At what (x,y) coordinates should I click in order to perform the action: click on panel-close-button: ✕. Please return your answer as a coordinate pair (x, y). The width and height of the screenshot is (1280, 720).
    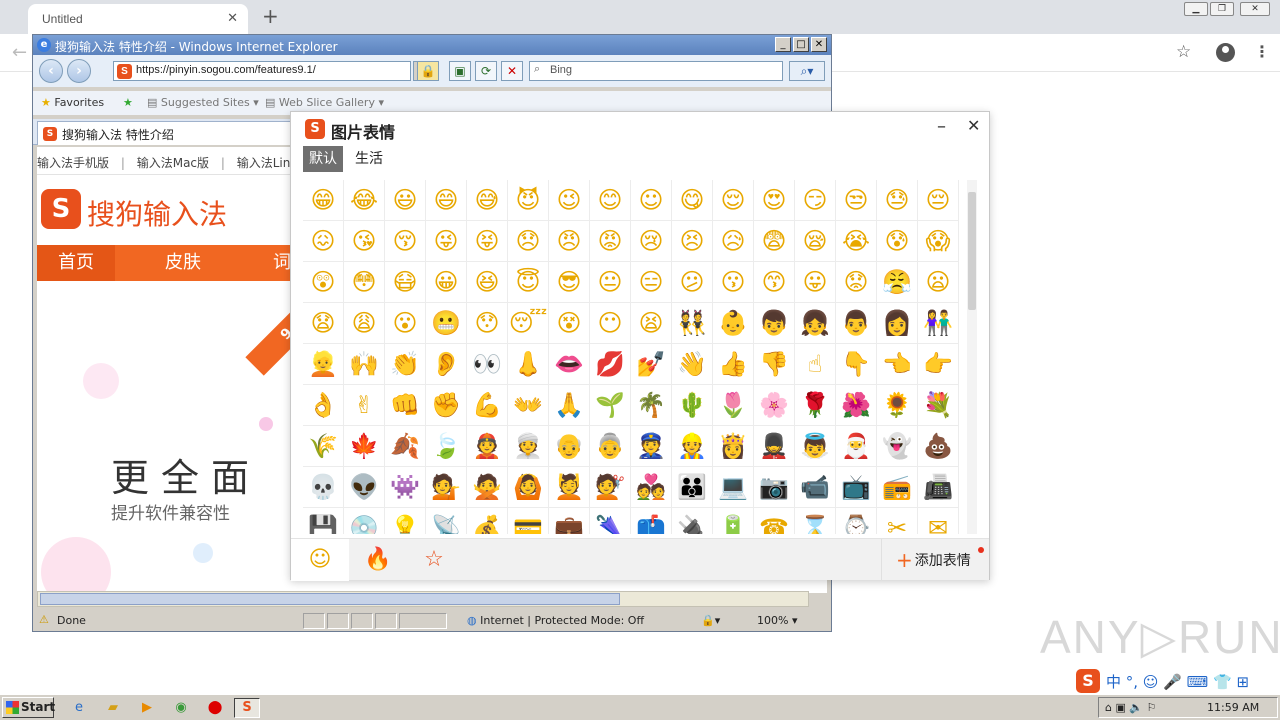
    Looking at the image, I should click on (973, 125).